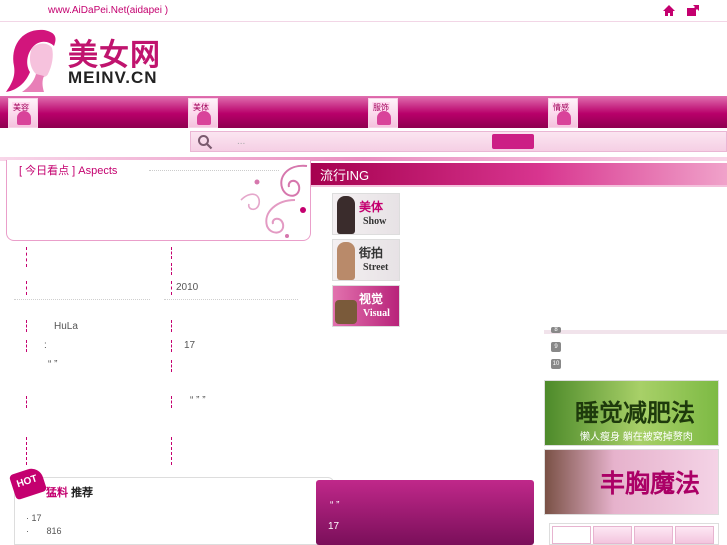  What do you see at coordinates (334, 526) in the screenshot?
I see `featured-number: 17` at bounding box center [334, 526].